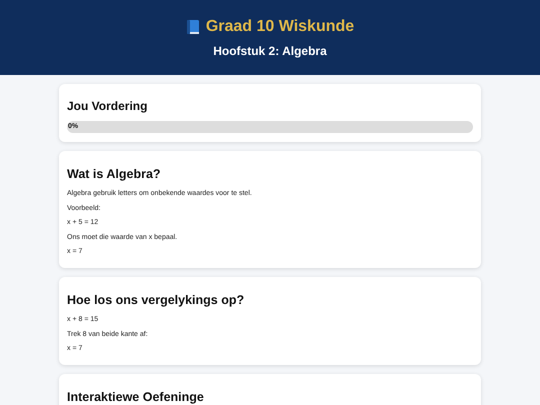  What do you see at coordinates (280, 27) in the screenshot?
I see `page-title: Graad 10 Wiskunde` at bounding box center [280, 27].